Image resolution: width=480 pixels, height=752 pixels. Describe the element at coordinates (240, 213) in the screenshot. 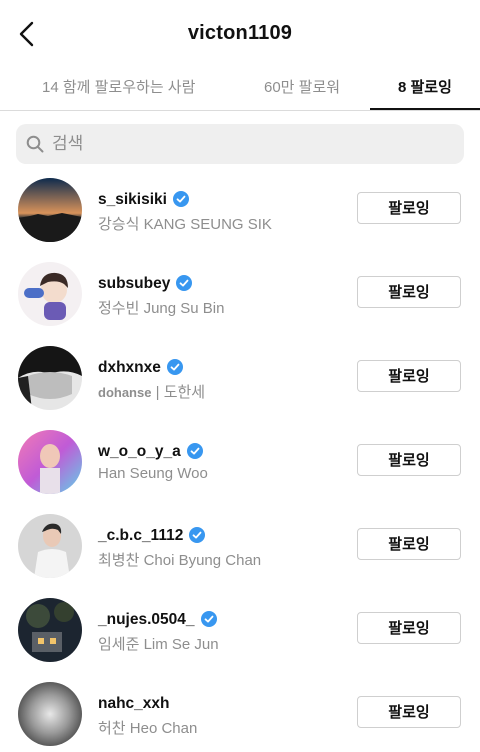

I see `list-item: s_sikisiki 강승식 KANG SEUNG SIK 팔로잉` at that location.